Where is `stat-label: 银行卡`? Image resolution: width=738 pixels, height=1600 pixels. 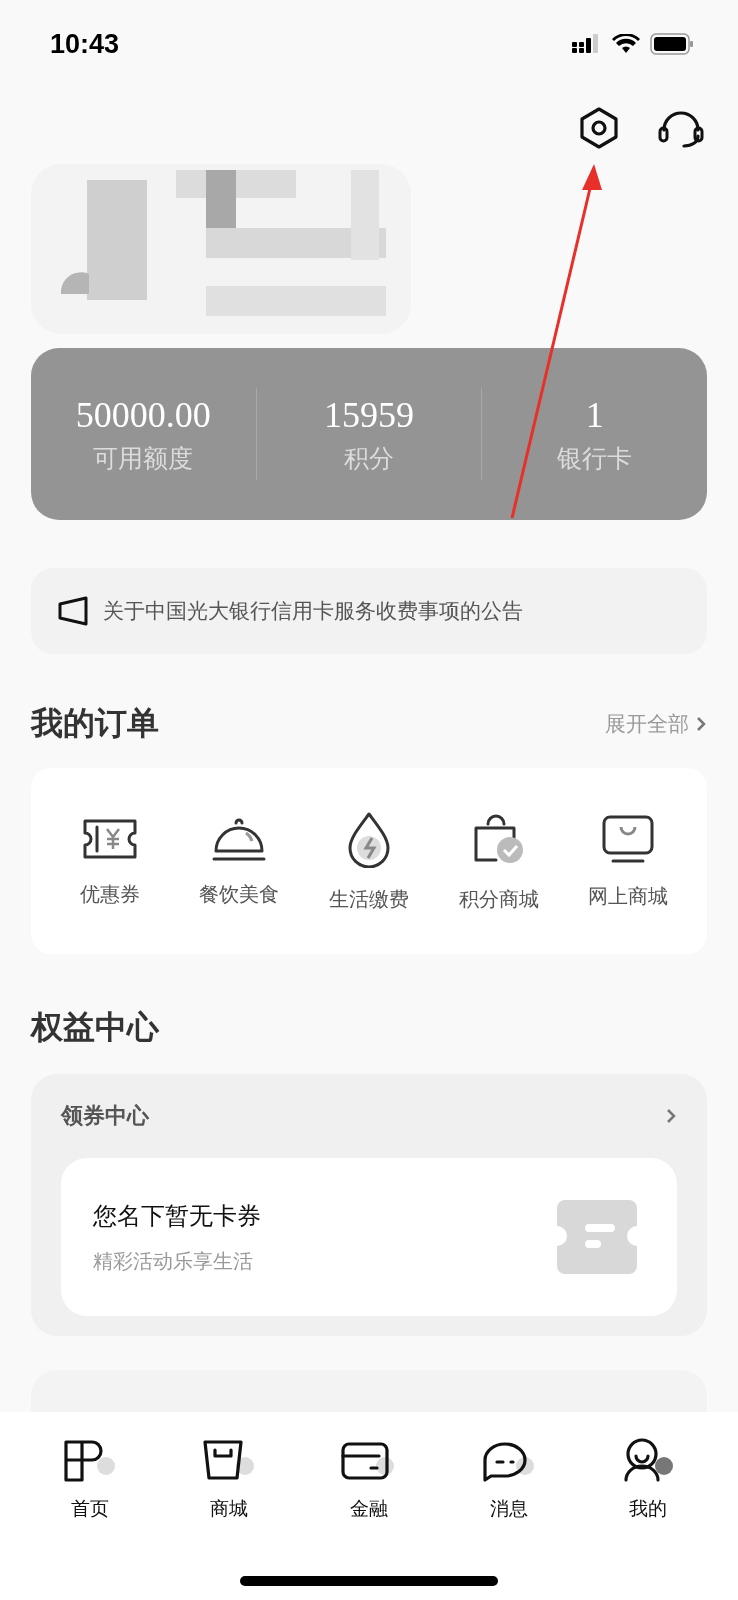
stat-label: 银行卡 is located at coordinates (595, 458).